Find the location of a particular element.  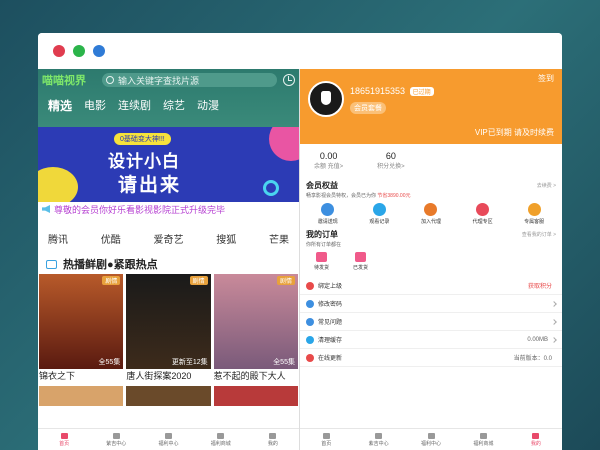

maximize-dot-icon is located at coordinates (79, 51).